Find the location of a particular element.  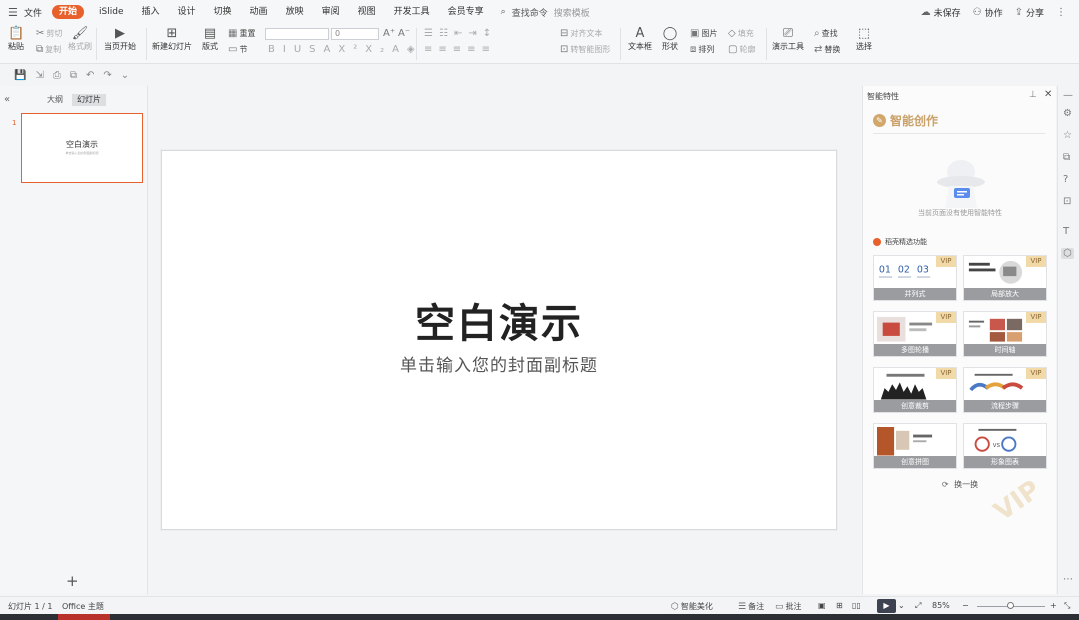

help-icon: ? is located at coordinates (1065, 179).